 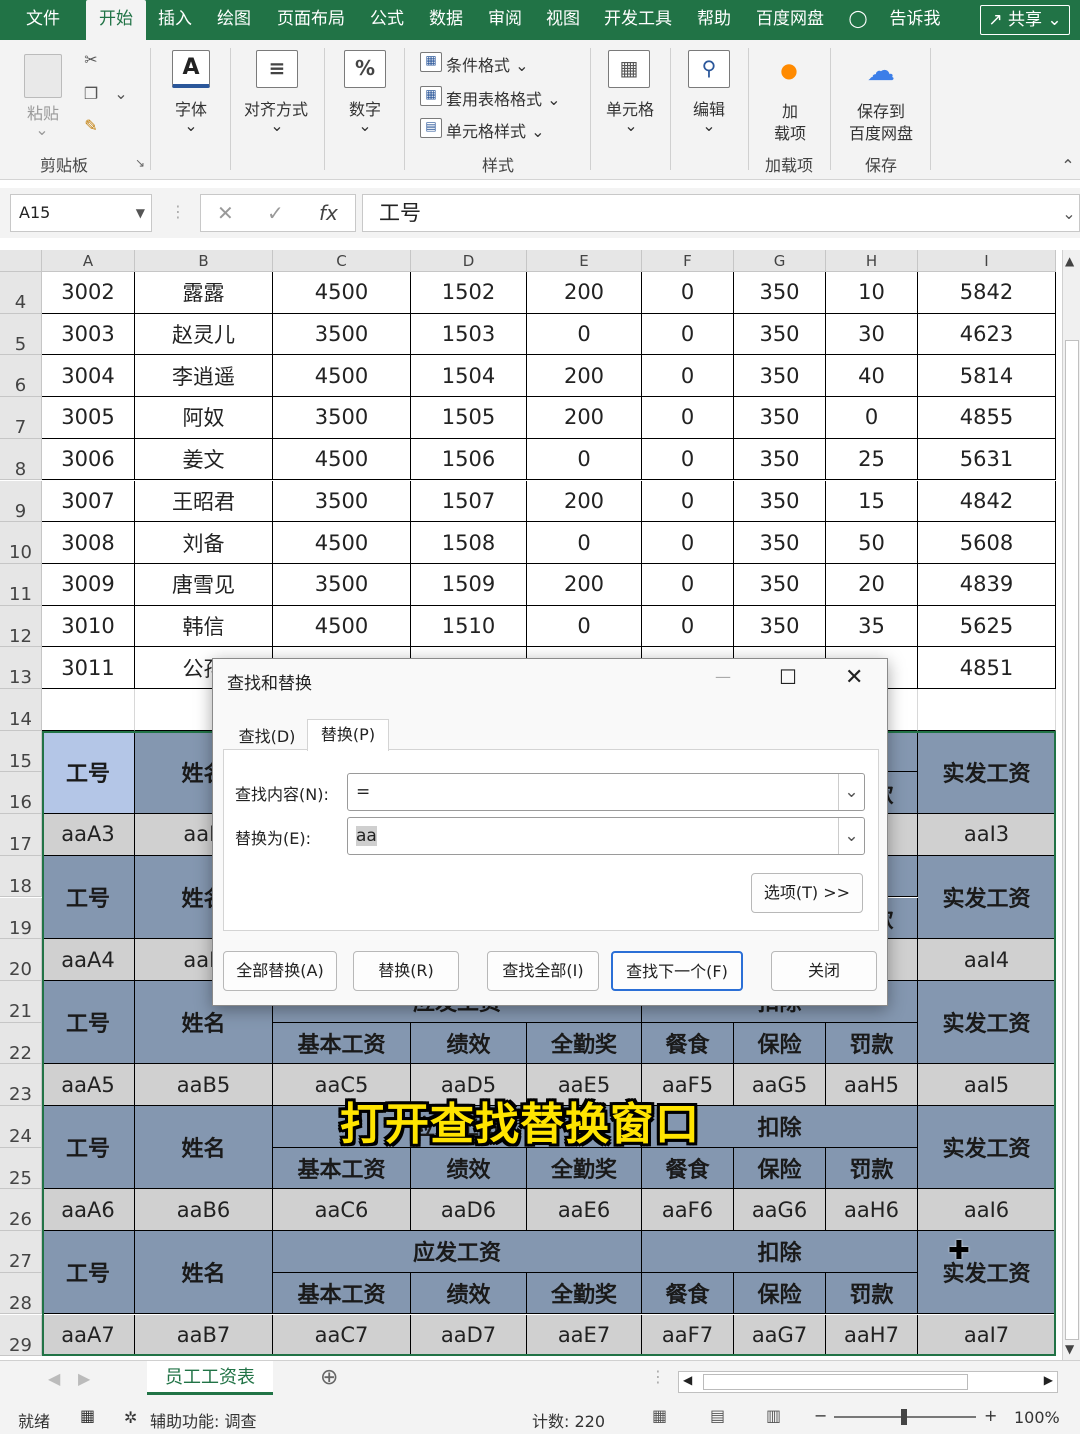 What do you see at coordinates (469, 501) in the screenshot?
I see `table-cell: 1507` at bounding box center [469, 501].